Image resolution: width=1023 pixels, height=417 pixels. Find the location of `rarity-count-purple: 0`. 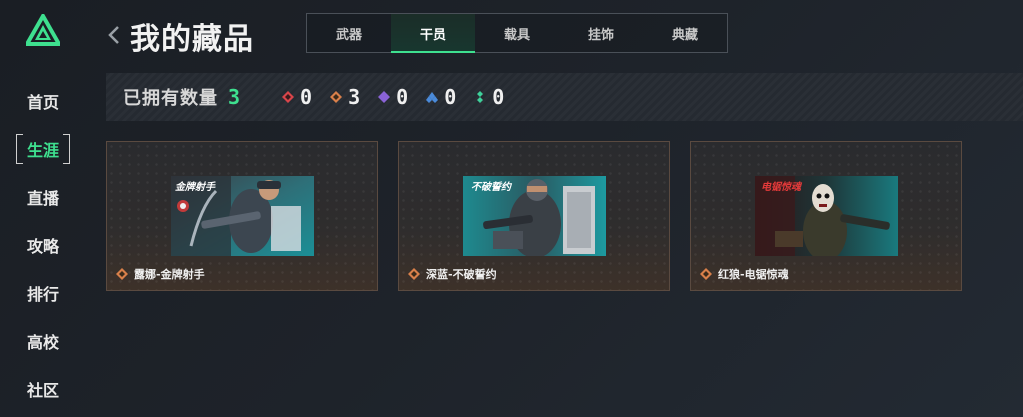

rarity-count-purple: 0 is located at coordinates (393, 97).